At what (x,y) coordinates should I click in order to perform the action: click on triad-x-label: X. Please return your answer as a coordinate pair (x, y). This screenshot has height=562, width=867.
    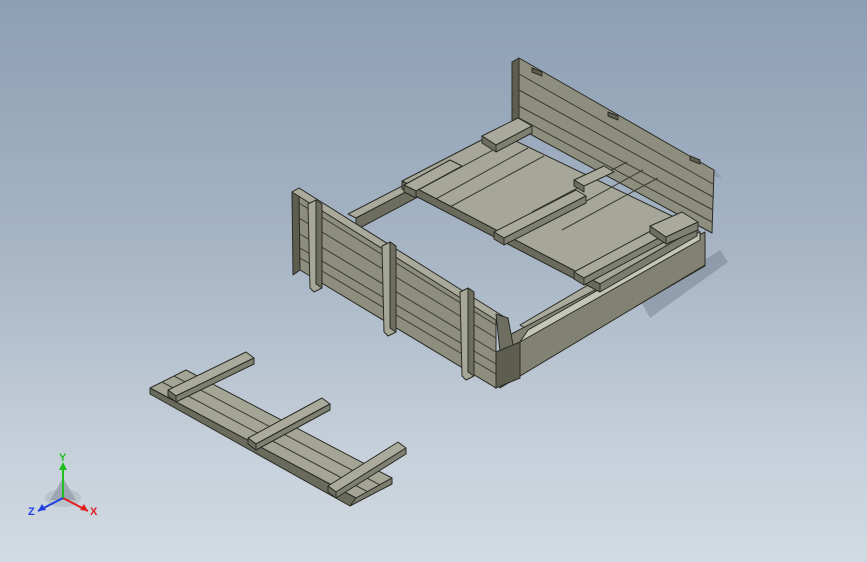
    Looking at the image, I should click on (94, 512).